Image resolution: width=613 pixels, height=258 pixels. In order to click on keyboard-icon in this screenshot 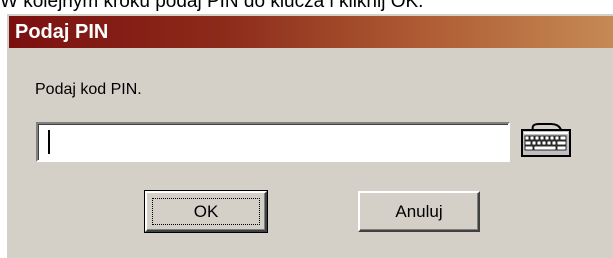, I will do `click(547, 140)`.